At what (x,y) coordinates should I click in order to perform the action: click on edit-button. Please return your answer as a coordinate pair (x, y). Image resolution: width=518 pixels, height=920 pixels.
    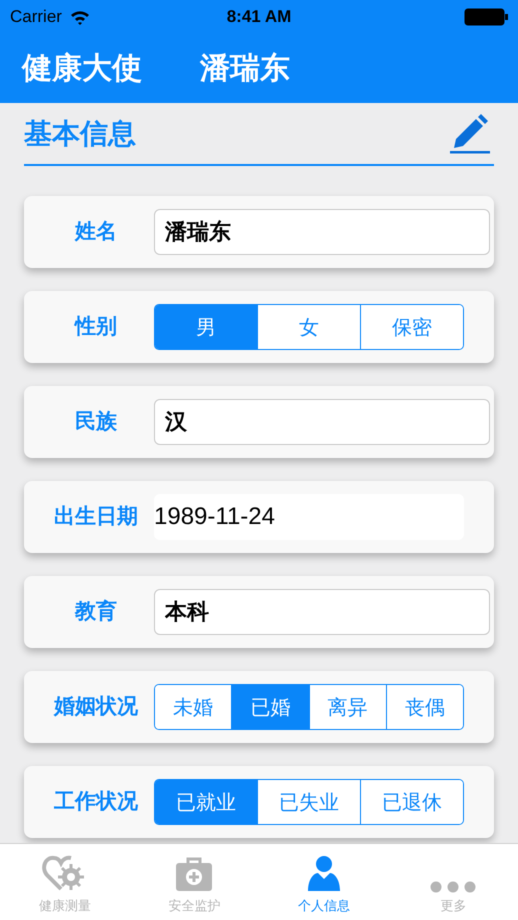
    Looking at the image, I should click on (471, 134).